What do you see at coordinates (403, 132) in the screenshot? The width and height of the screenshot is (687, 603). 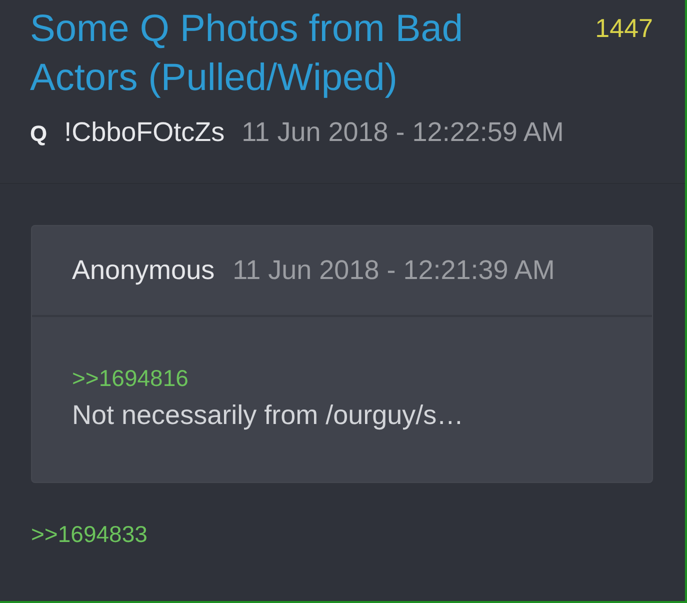 I see `post-timestamp: 11 Jun 2018 - 12:22:59 AM` at bounding box center [403, 132].